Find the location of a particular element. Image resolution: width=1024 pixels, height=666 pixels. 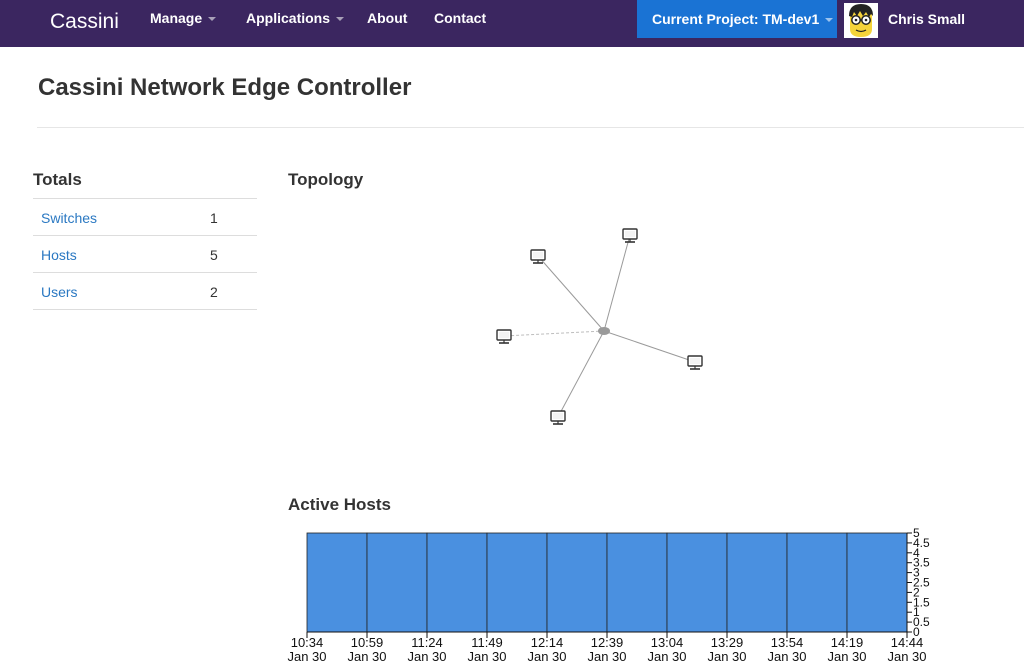

x-tick-label: 12:14 is located at coordinates (547, 642).